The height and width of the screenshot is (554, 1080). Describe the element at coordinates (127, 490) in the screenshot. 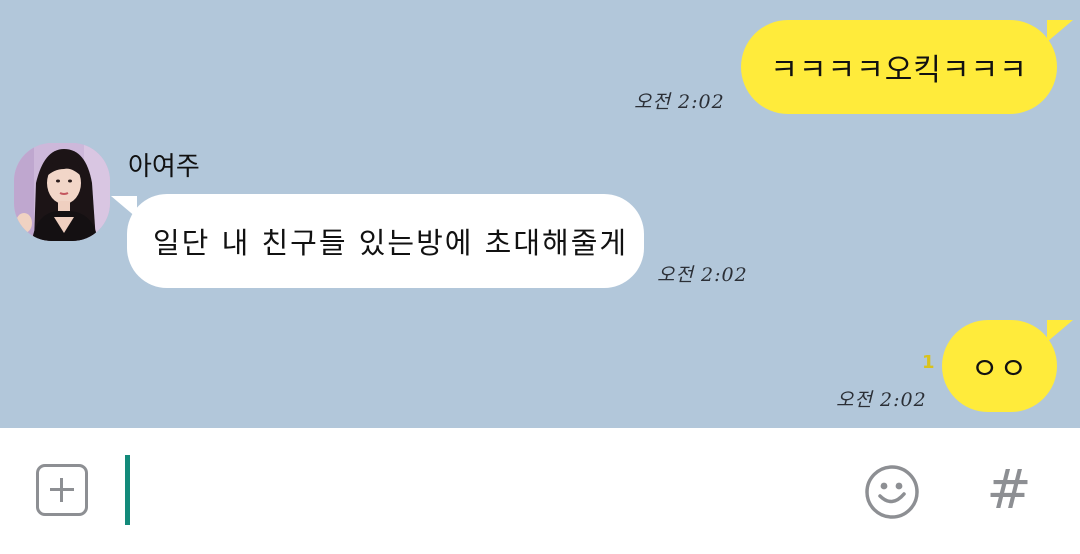

I see `text-cursor` at that location.